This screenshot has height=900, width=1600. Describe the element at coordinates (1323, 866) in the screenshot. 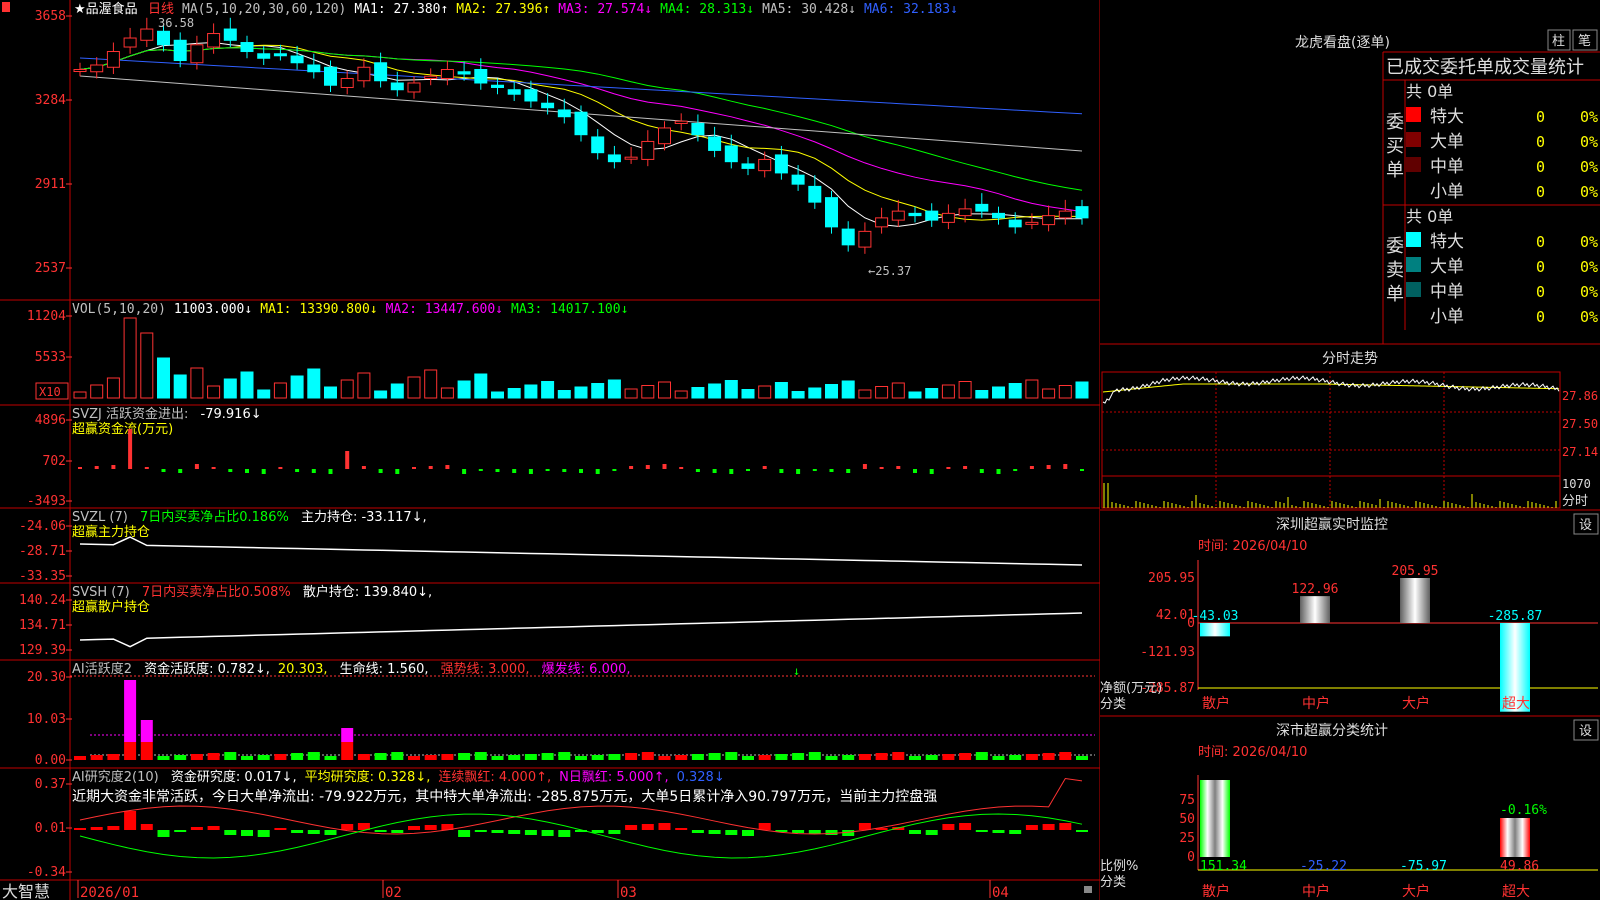

I see `classify-value: -25.22` at that location.